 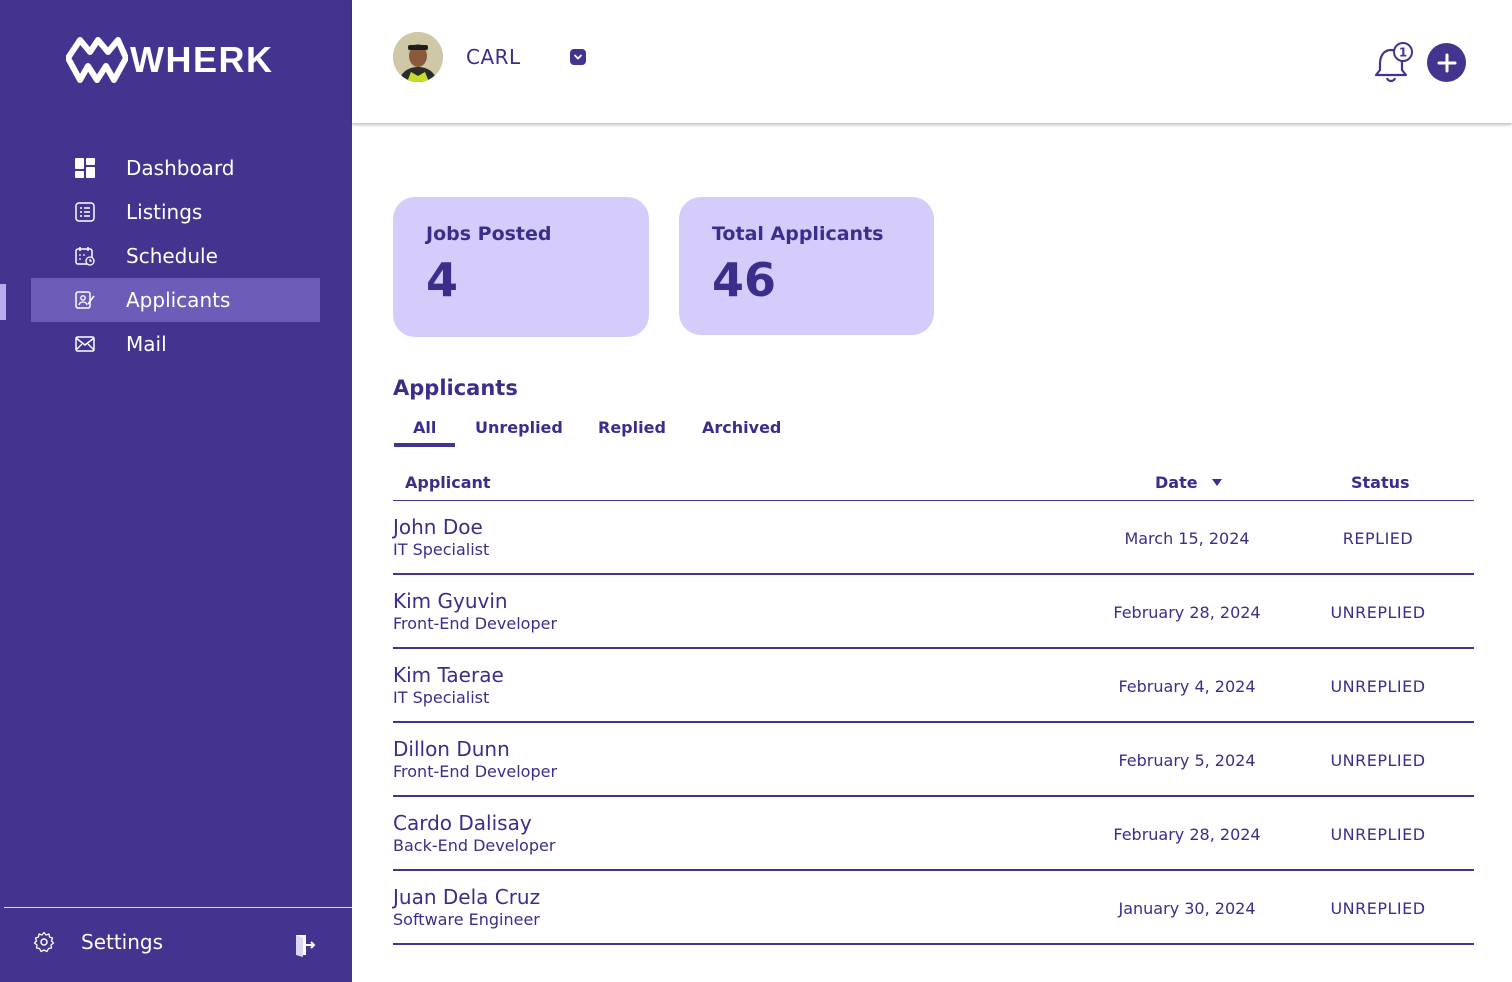 I want to click on tab-unreplied: Unreplied, so click(x=519, y=427).